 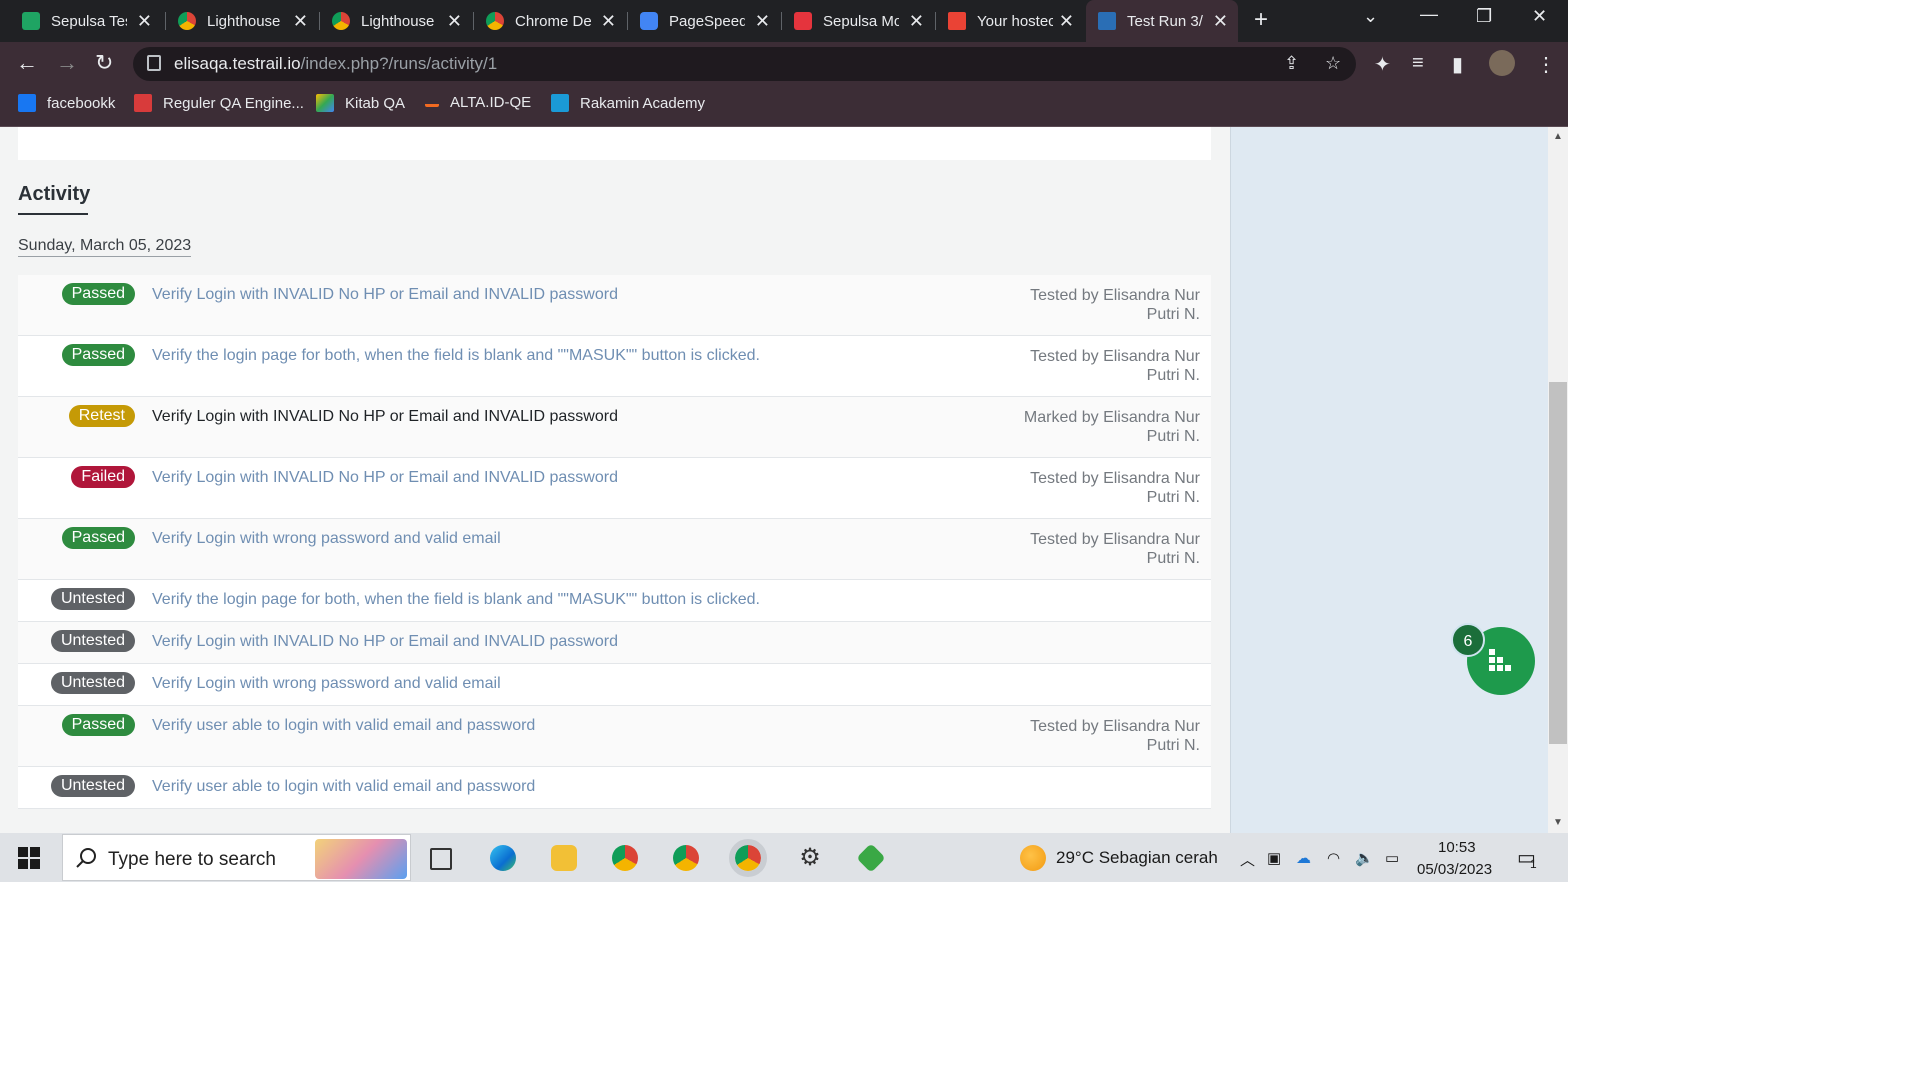 I want to click on bookmark-rakamin: Rakamin Academy, so click(x=628, y=103).